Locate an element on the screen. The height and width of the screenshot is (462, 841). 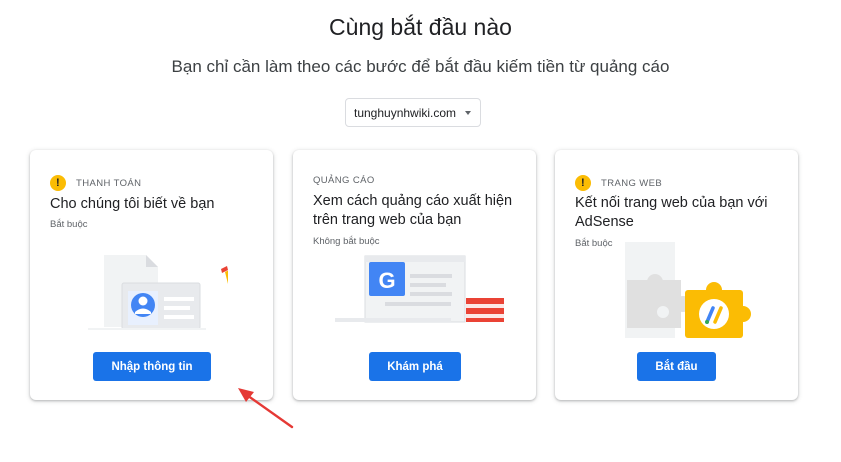
card-ads-eyebrow: QUẢNG CÁO is located at coordinates (344, 180).